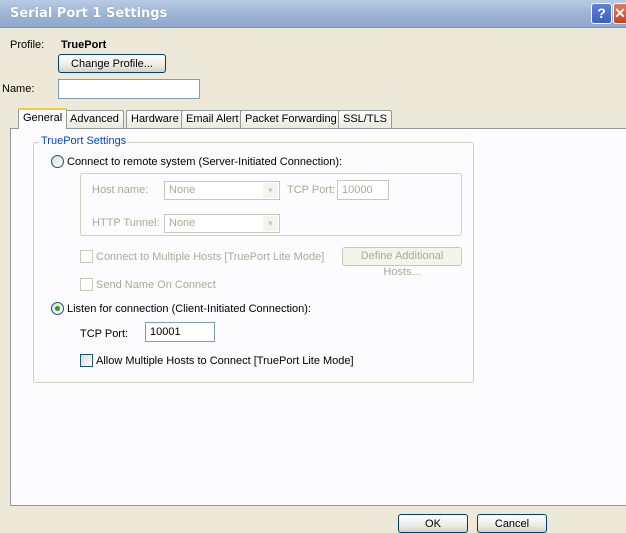 The image size is (626, 533). I want to click on send-name-label: Send Name On Connect, so click(156, 285).